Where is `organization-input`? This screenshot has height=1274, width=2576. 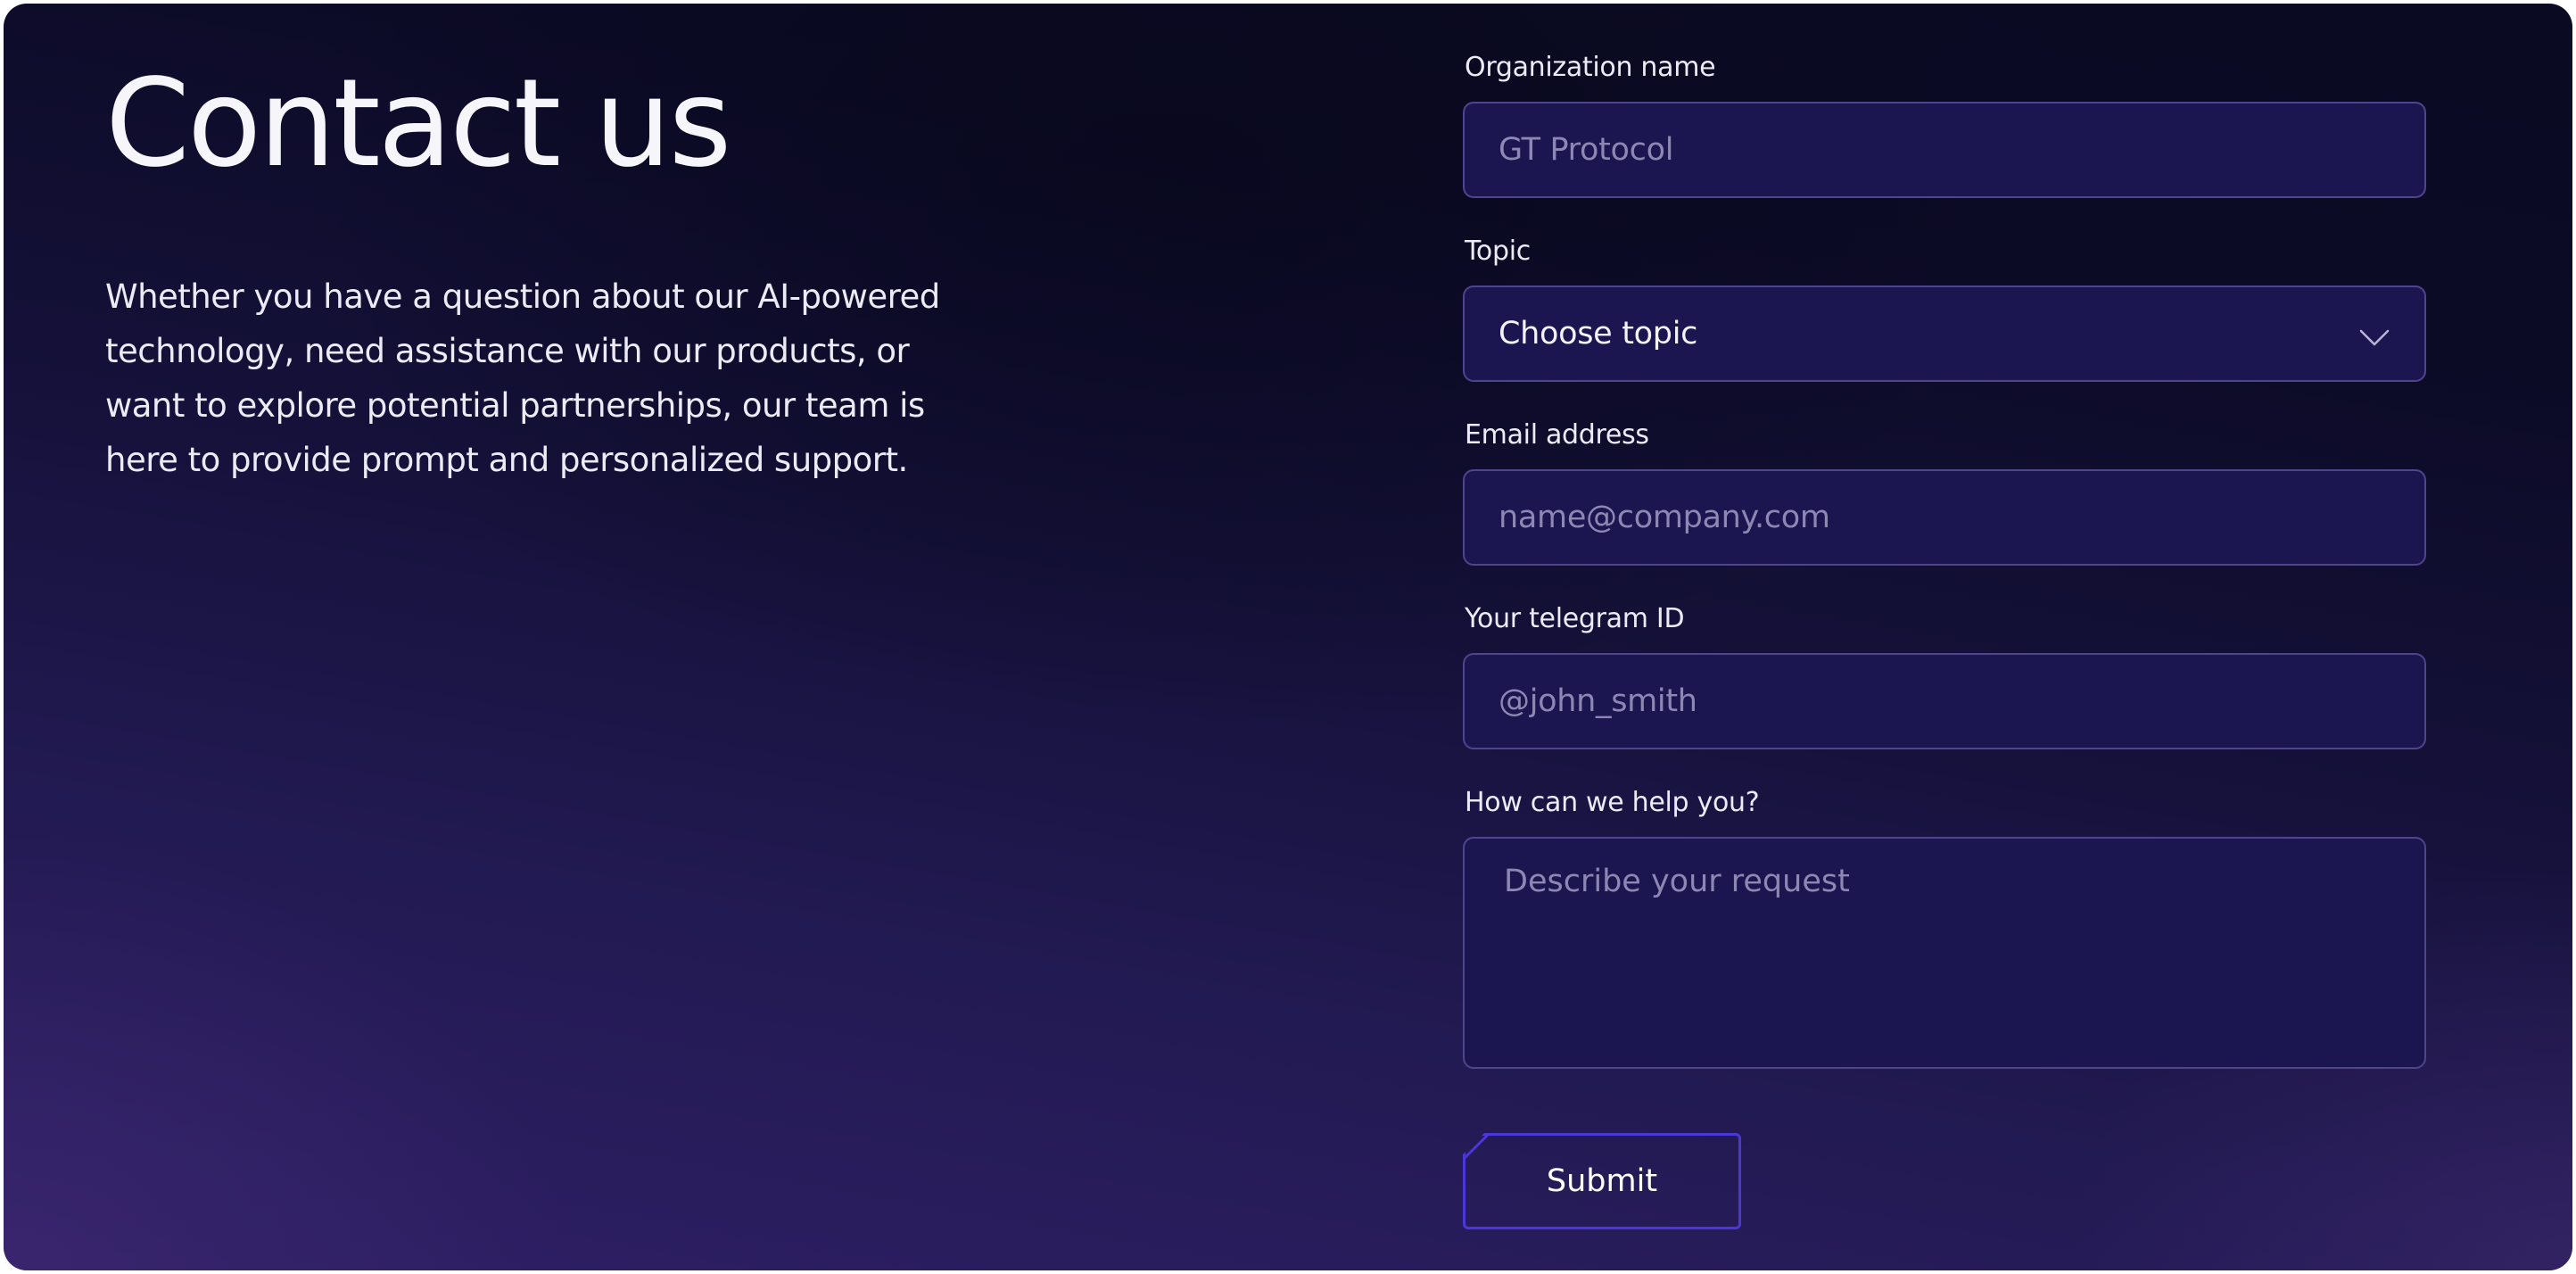 organization-input is located at coordinates (1945, 150).